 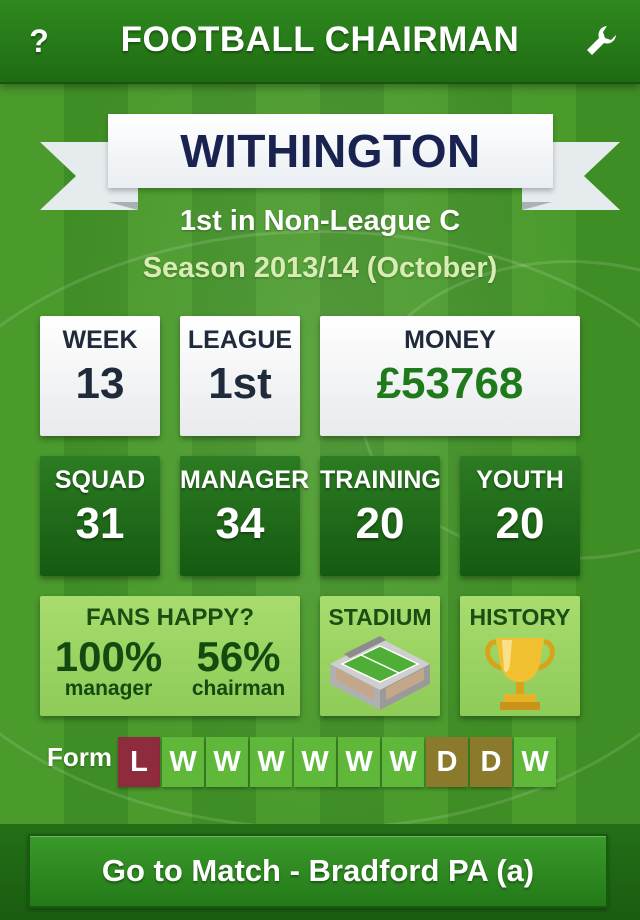 What do you see at coordinates (240, 383) in the screenshot?
I see `league-value: 1st` at bounding box center [240, 383].